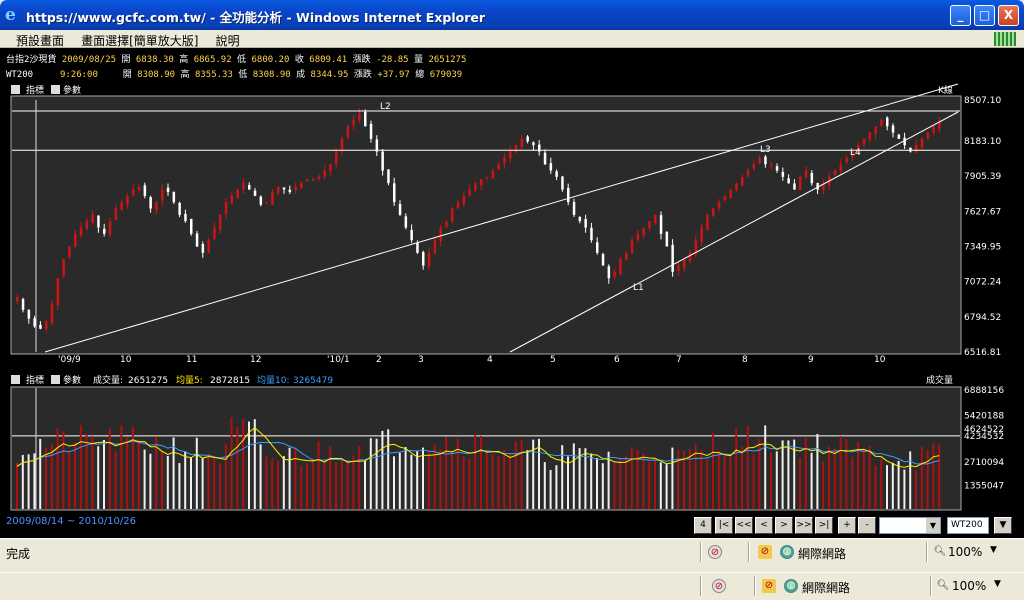 The height and width of the screenshot is (600, 1024). What do you see at coordinates (968, 525) in the screenshot?
I see `symbol-input: WT200` at bounding box center [968, 525].